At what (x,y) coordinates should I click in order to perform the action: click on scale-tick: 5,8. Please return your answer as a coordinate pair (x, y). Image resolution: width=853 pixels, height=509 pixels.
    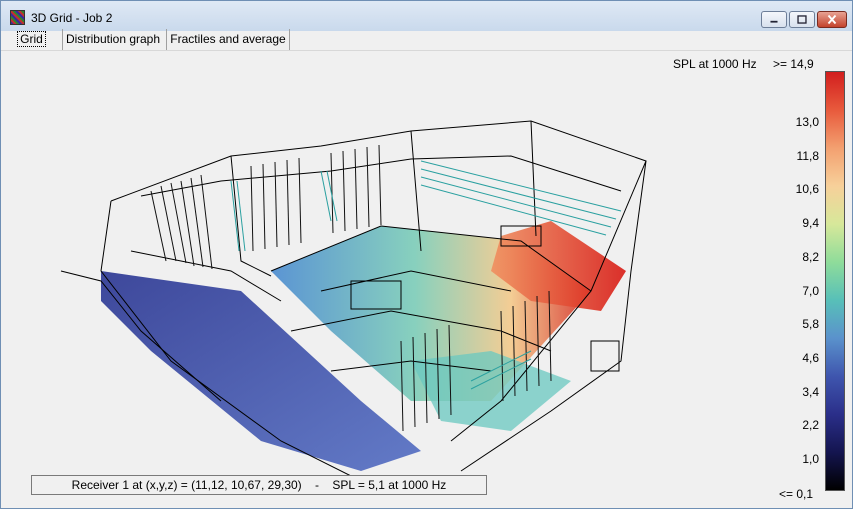
    Looking at the image, I should click on (810, 324).